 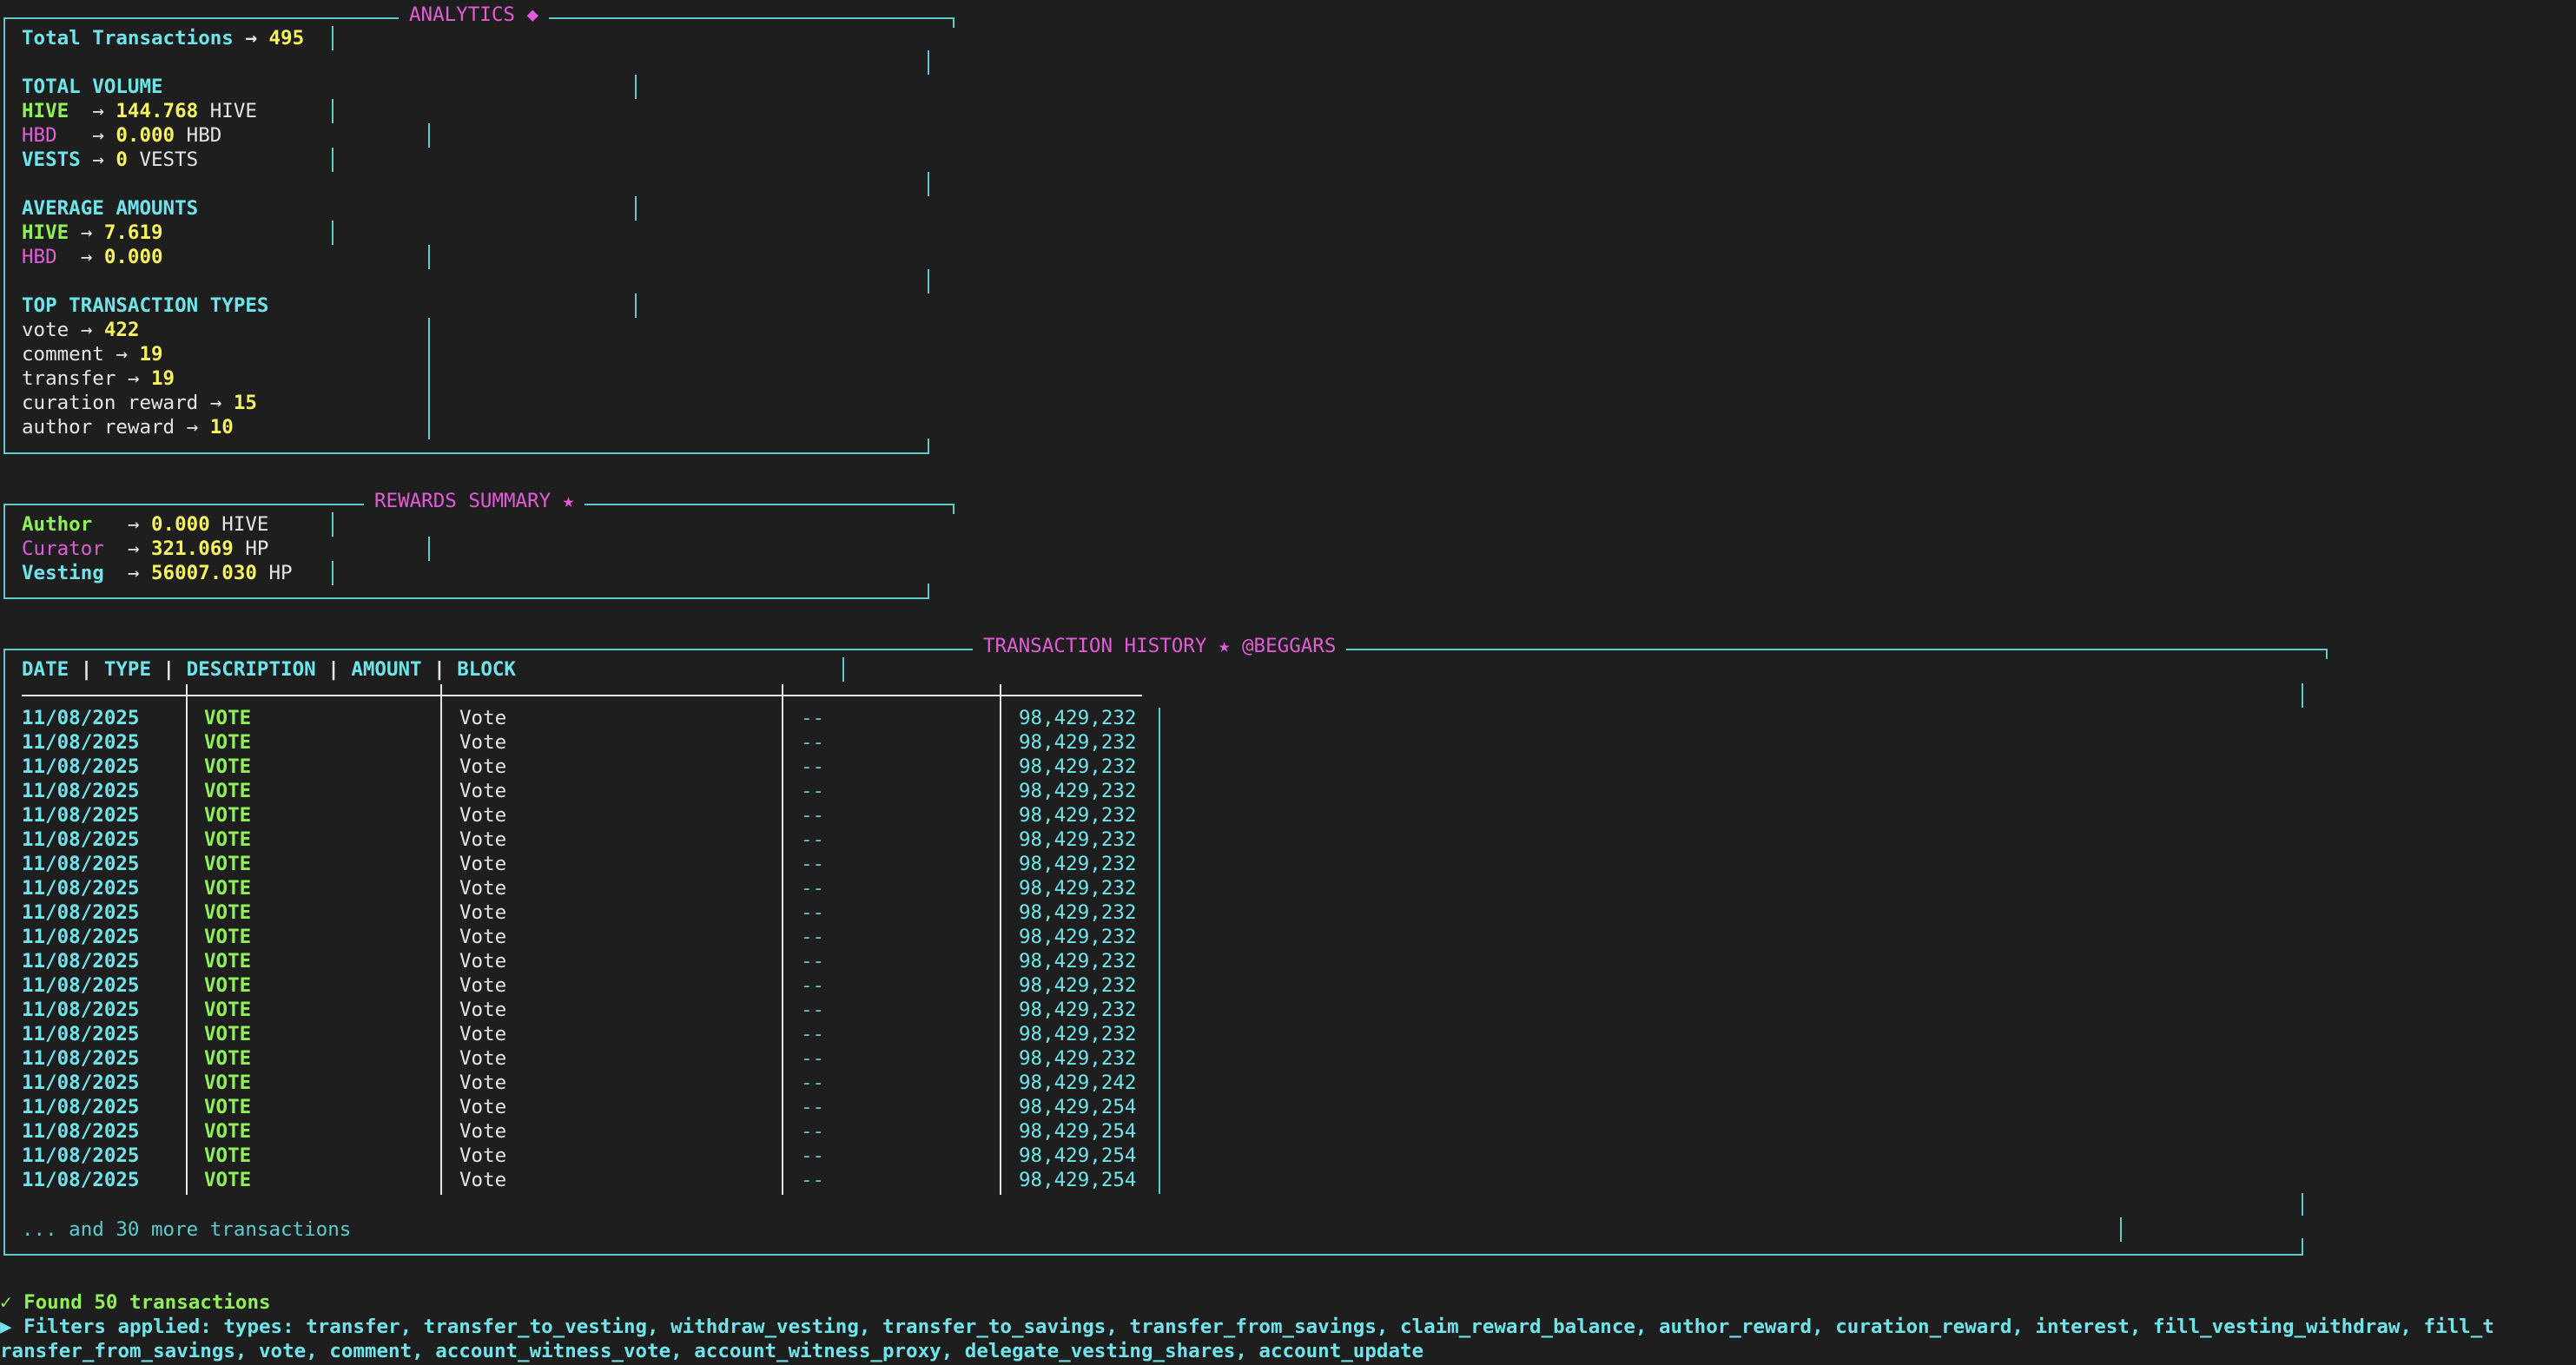 I want to click on history-title: TRANSACTION HISTORY ★ @BEGGARS, so click(x=1160, y=646).